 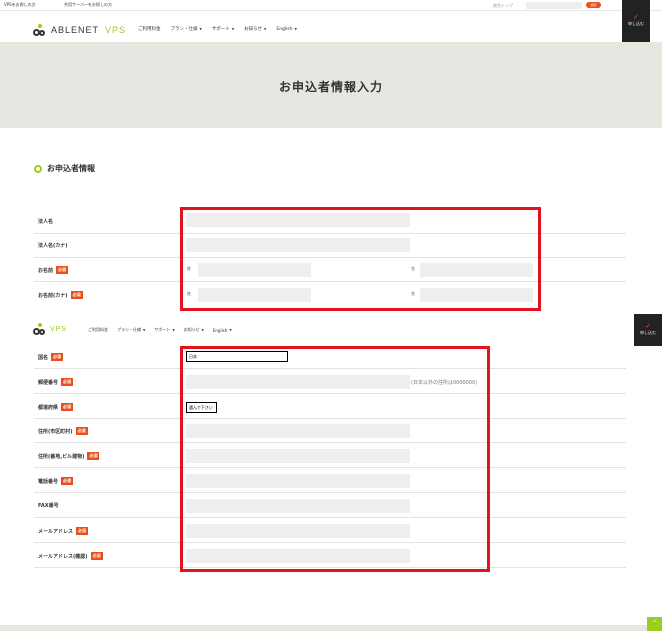 What do you see at coordinates (53, 295) in the screenshot?
I see `field-label: お名前(カナ)` at bounding box center [53, 295].